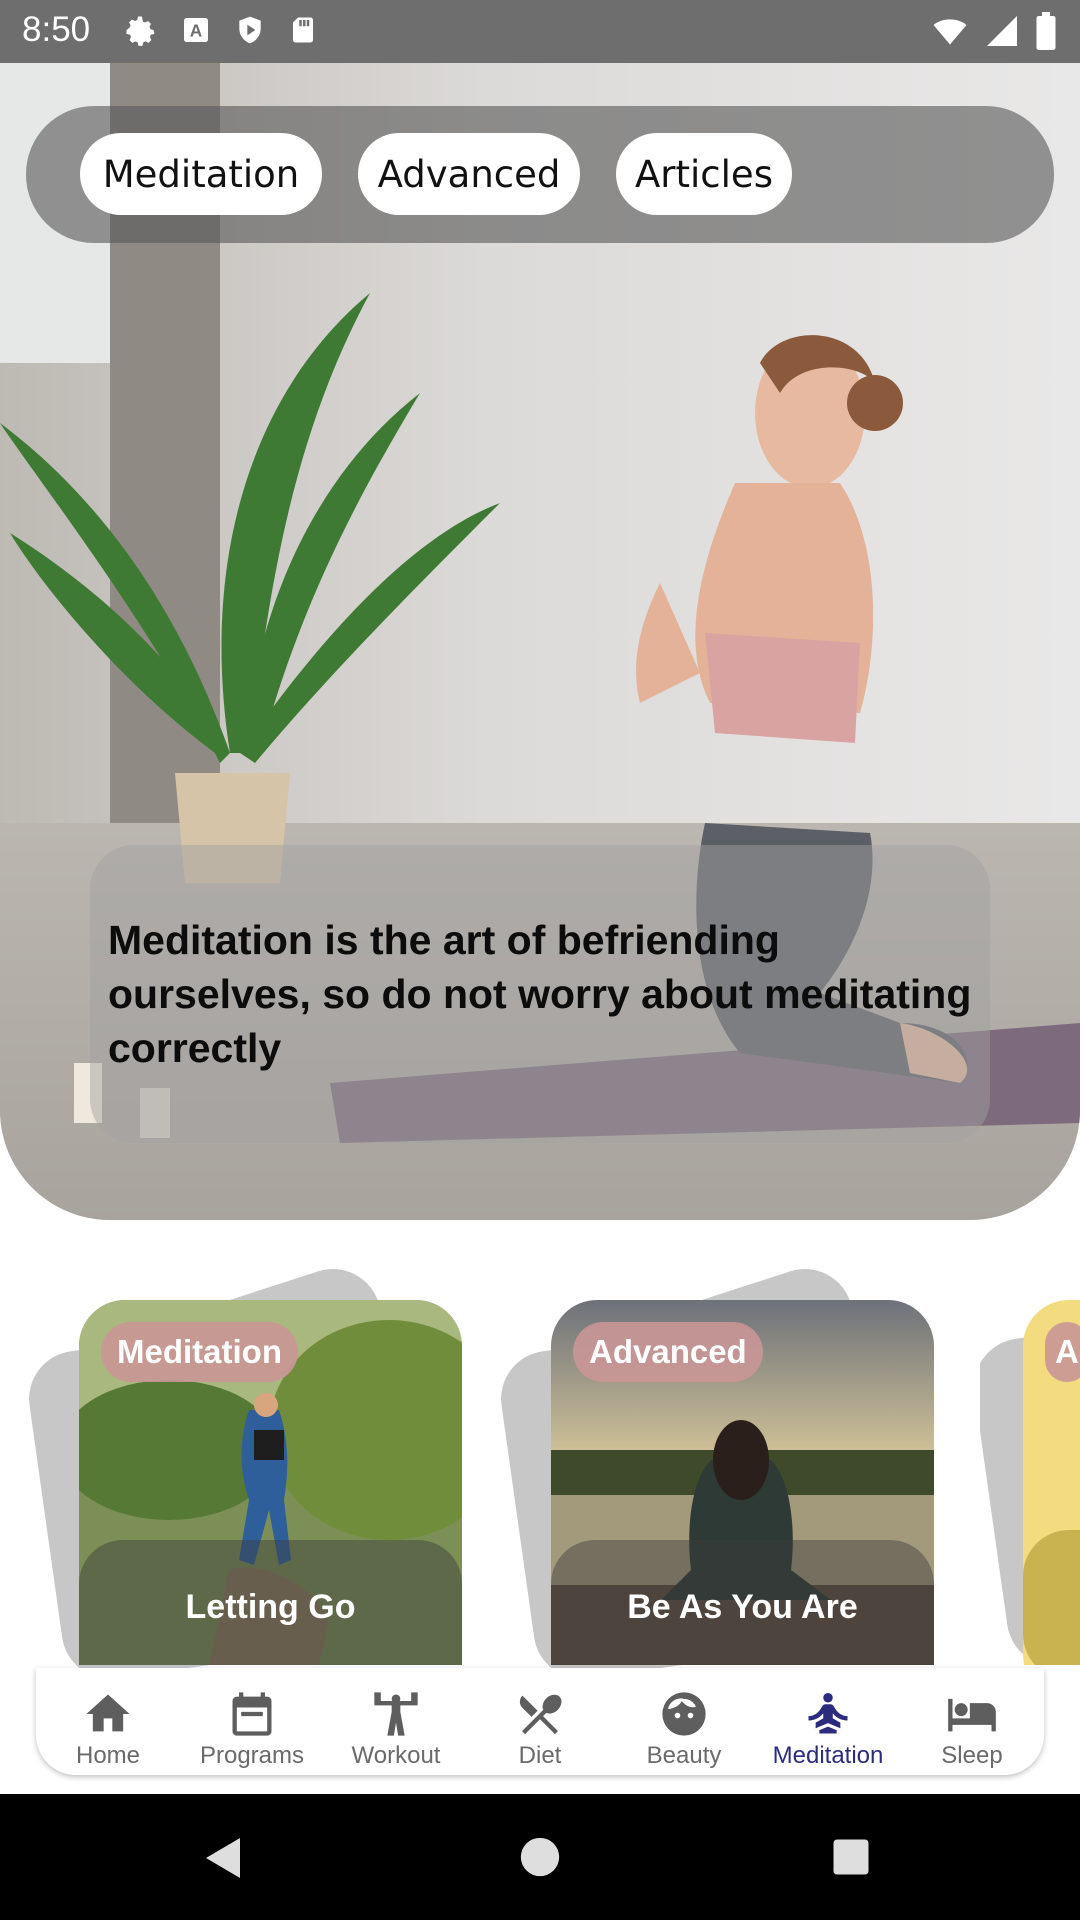  What do you see at coordinates (540, 1714) in the screenshot?
I see `fork-knife-icon` at bounding box center [540, 1714].